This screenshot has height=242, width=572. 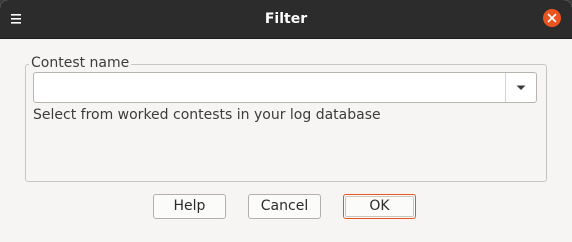 I want to click on close-icon, so click(x=552, y=18).